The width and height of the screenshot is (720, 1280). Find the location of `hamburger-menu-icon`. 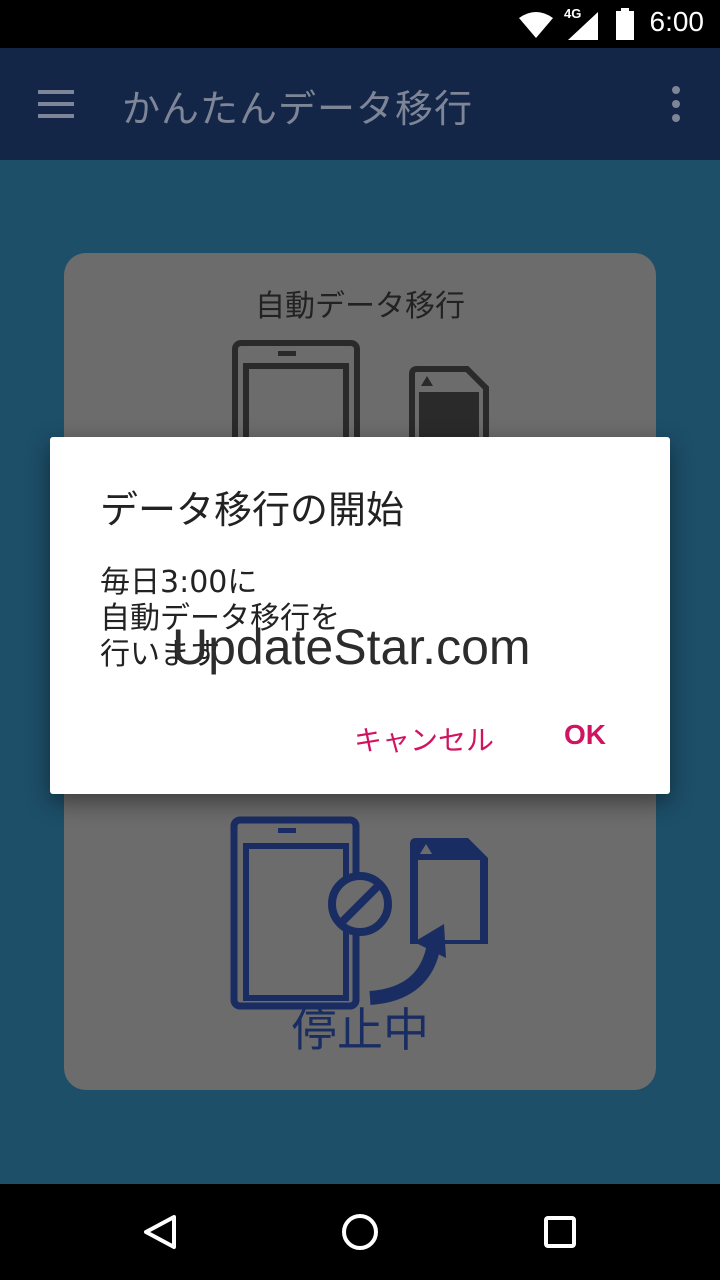

hamburger-menu-icon is located at coordinates (56, 104).